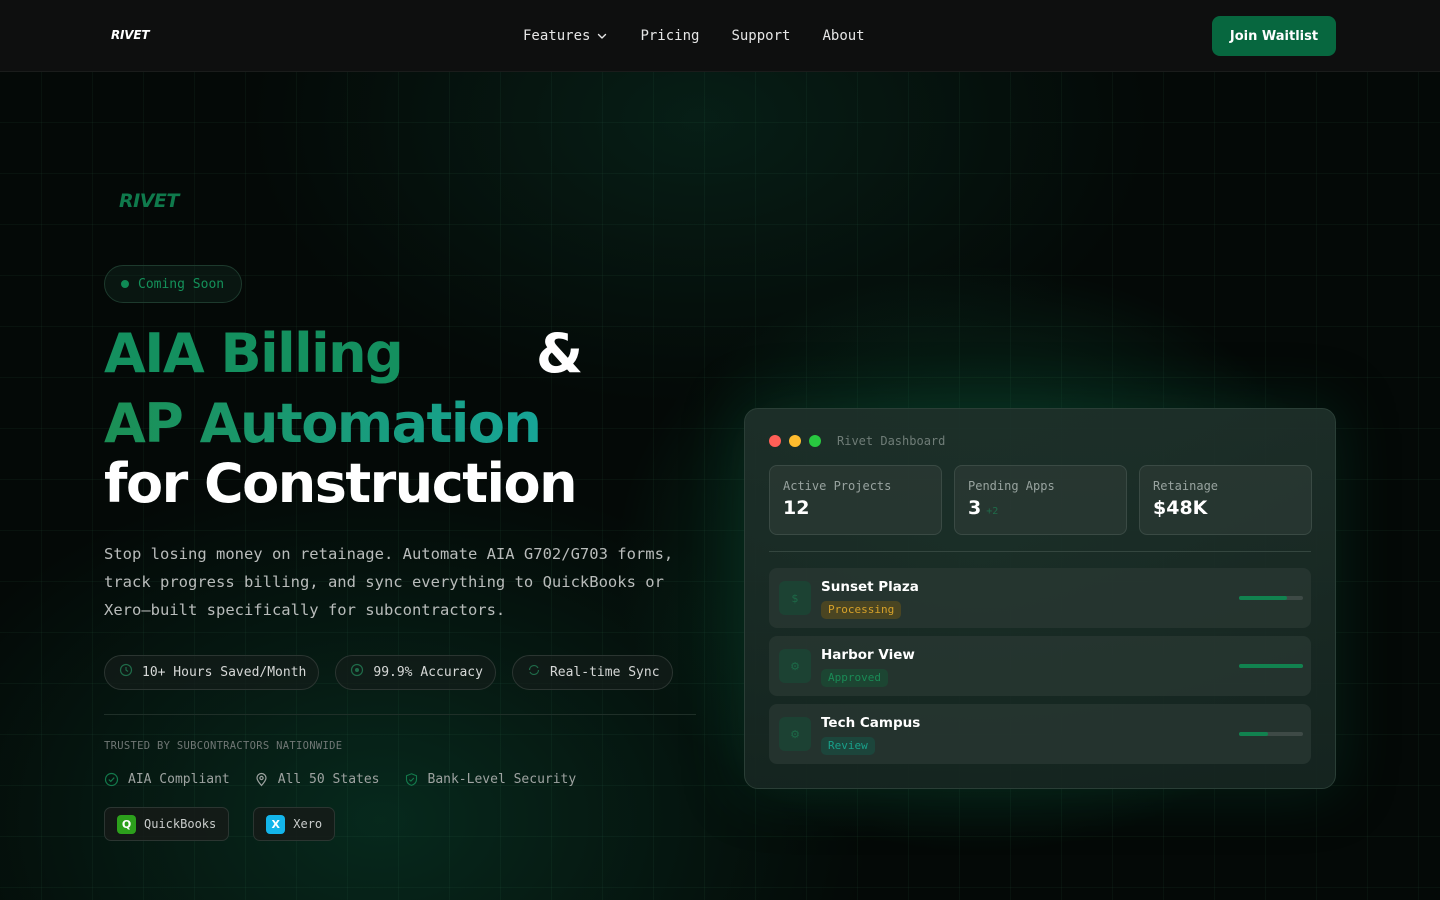 Image resolution: width=1440 pixels, height=900 pixels. What do you see at coordinates (534, 669) in the screenshot?
I see `sync-icon` at bounding box center [534, 669].